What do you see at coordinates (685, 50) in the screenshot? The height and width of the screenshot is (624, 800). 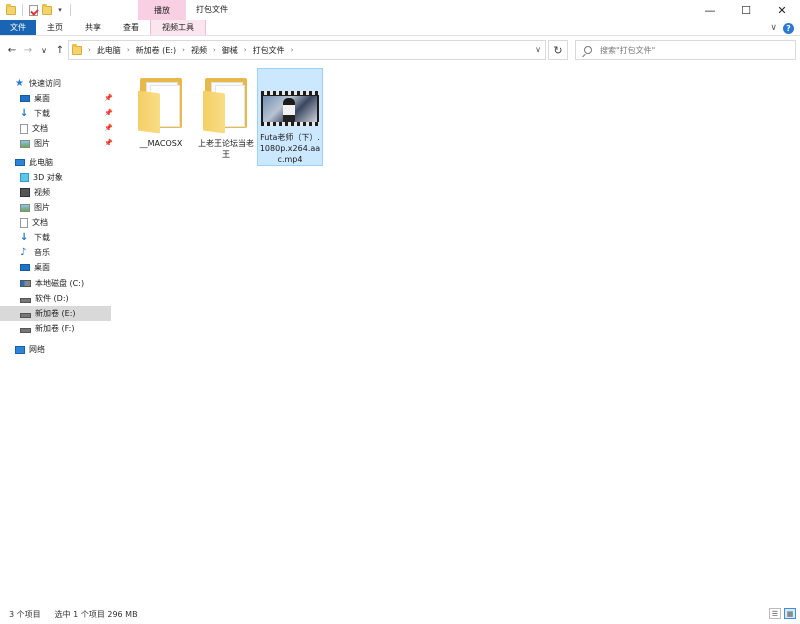 I see `search-input: 搜索"打包文件"` at bounding box center [685, 50].